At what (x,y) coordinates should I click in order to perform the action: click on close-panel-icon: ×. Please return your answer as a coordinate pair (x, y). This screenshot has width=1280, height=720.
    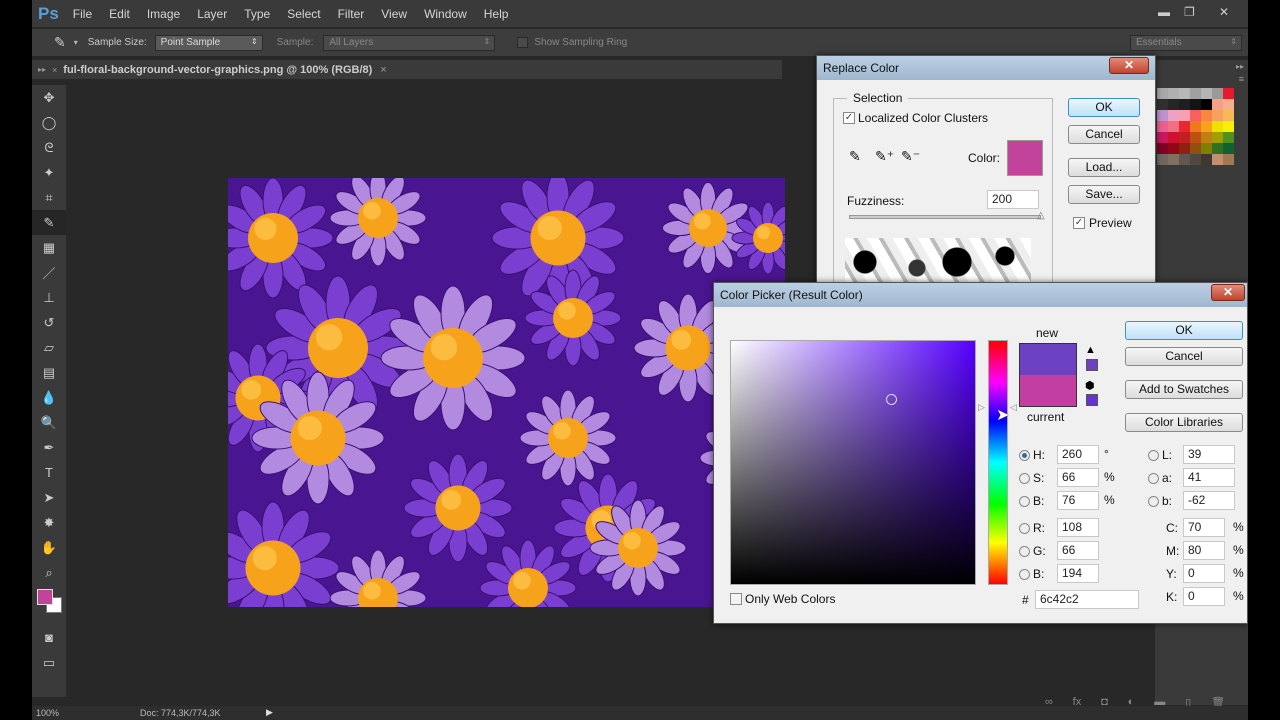
    Looking at the image, I should click on (54, 70).